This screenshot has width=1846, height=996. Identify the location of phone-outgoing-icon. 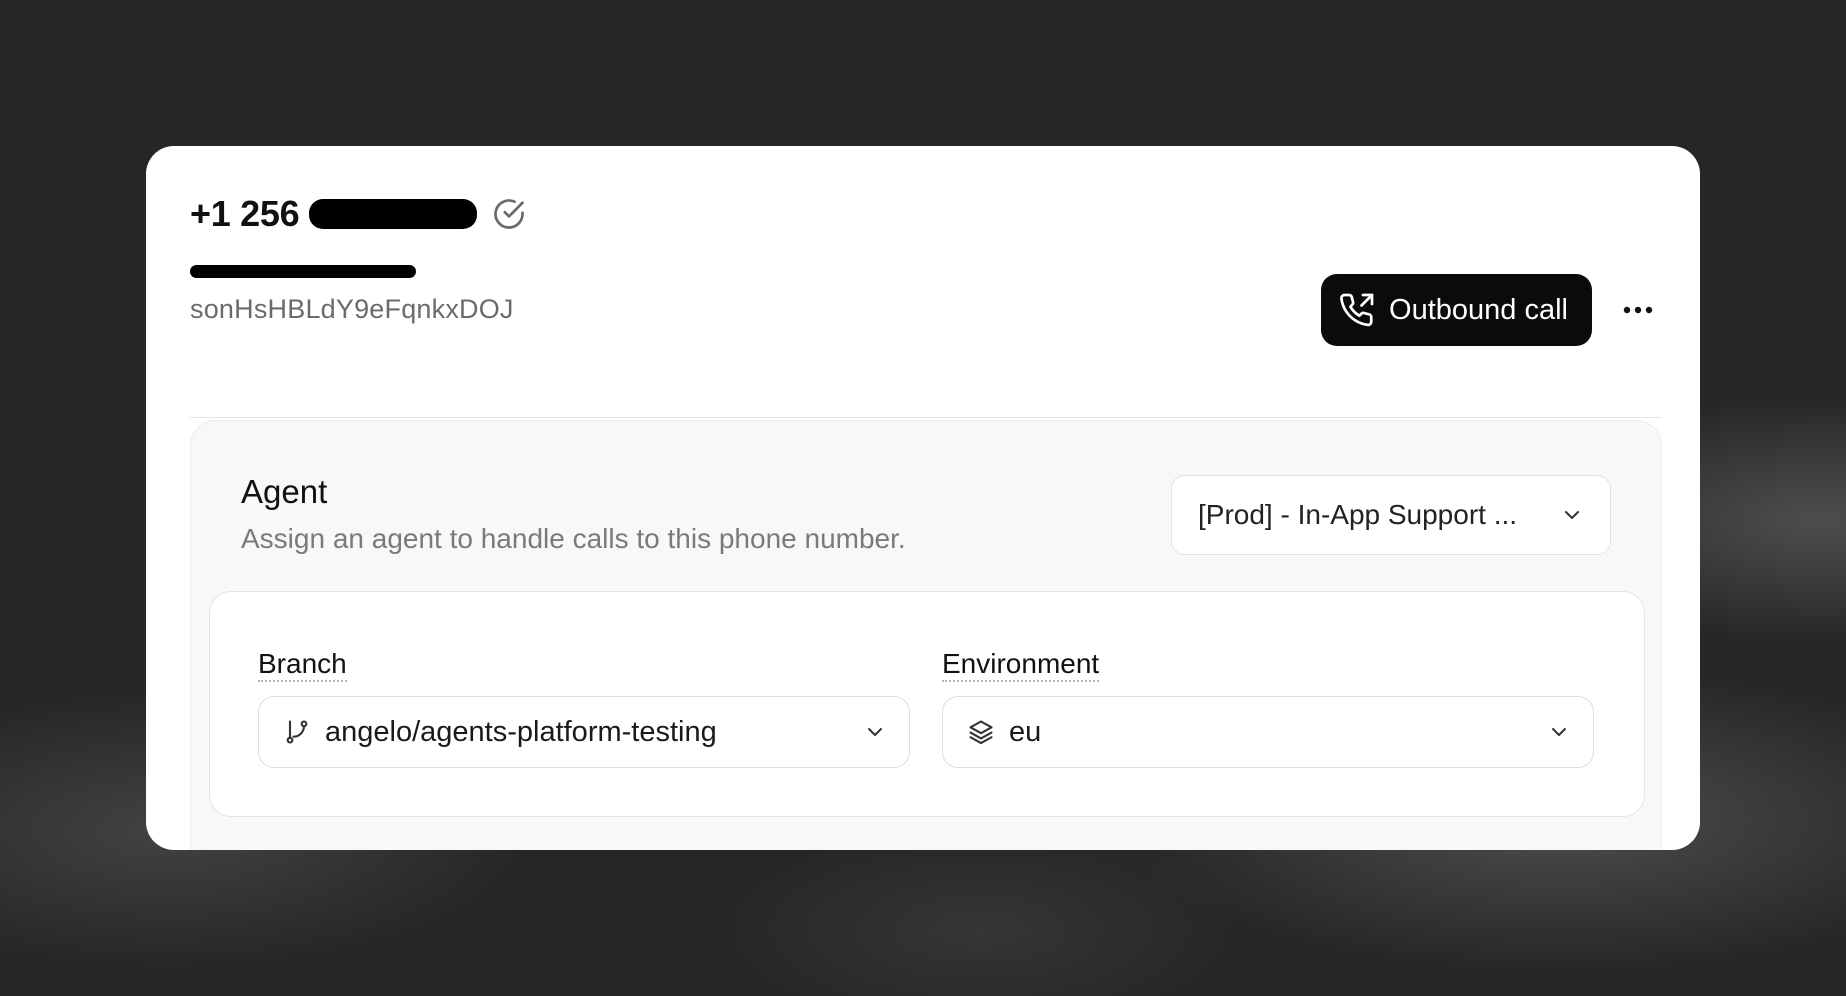
(1357, 310).